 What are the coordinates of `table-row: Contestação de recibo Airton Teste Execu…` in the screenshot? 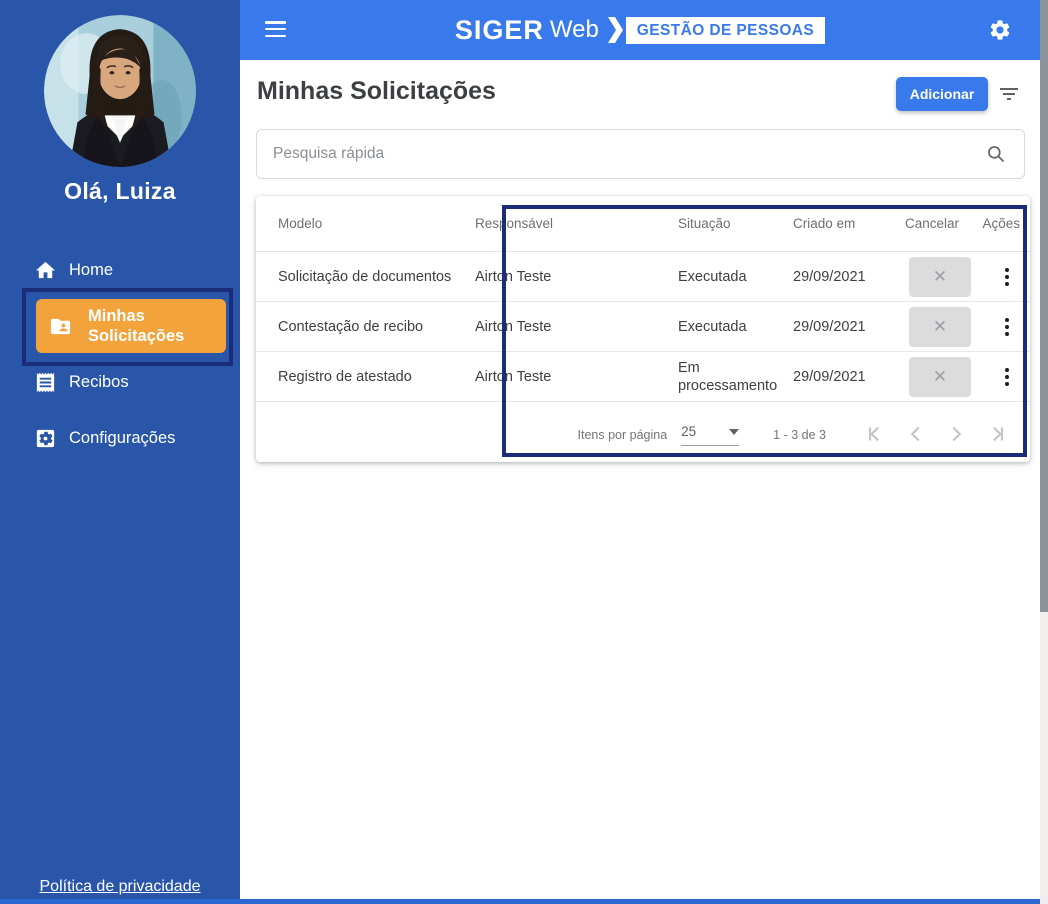 It's located at (643, 327).